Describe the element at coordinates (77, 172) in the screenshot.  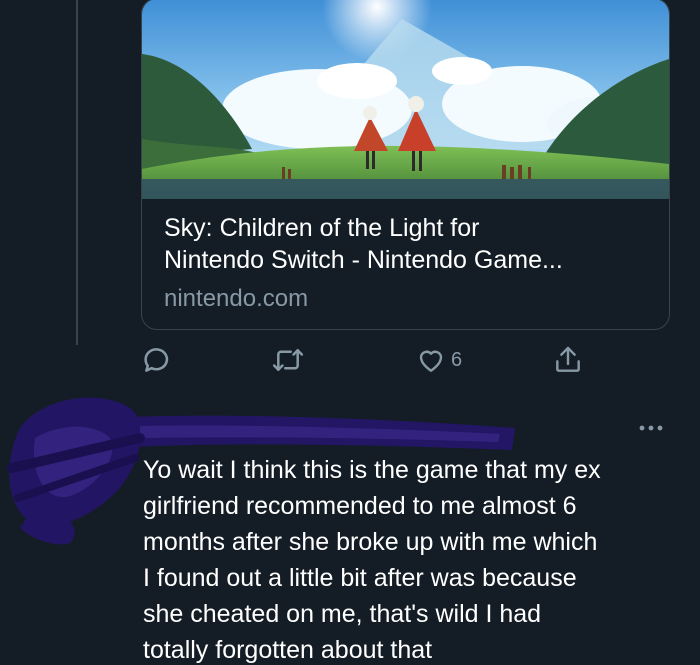
I see `thread-connector-line` at that location.